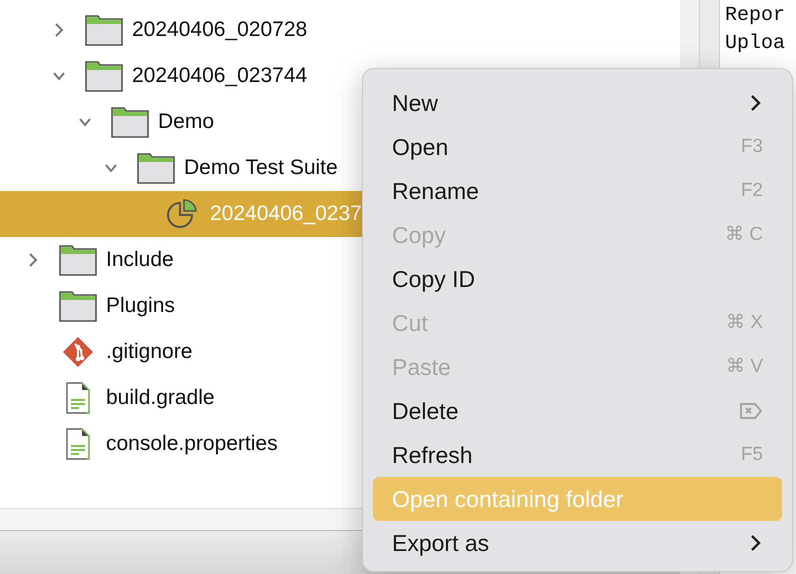 The image size is (796, 574). Describe the element at coordinates (577, 455) in the screenshot. I see `menu-item: Refresh F5` at that location.